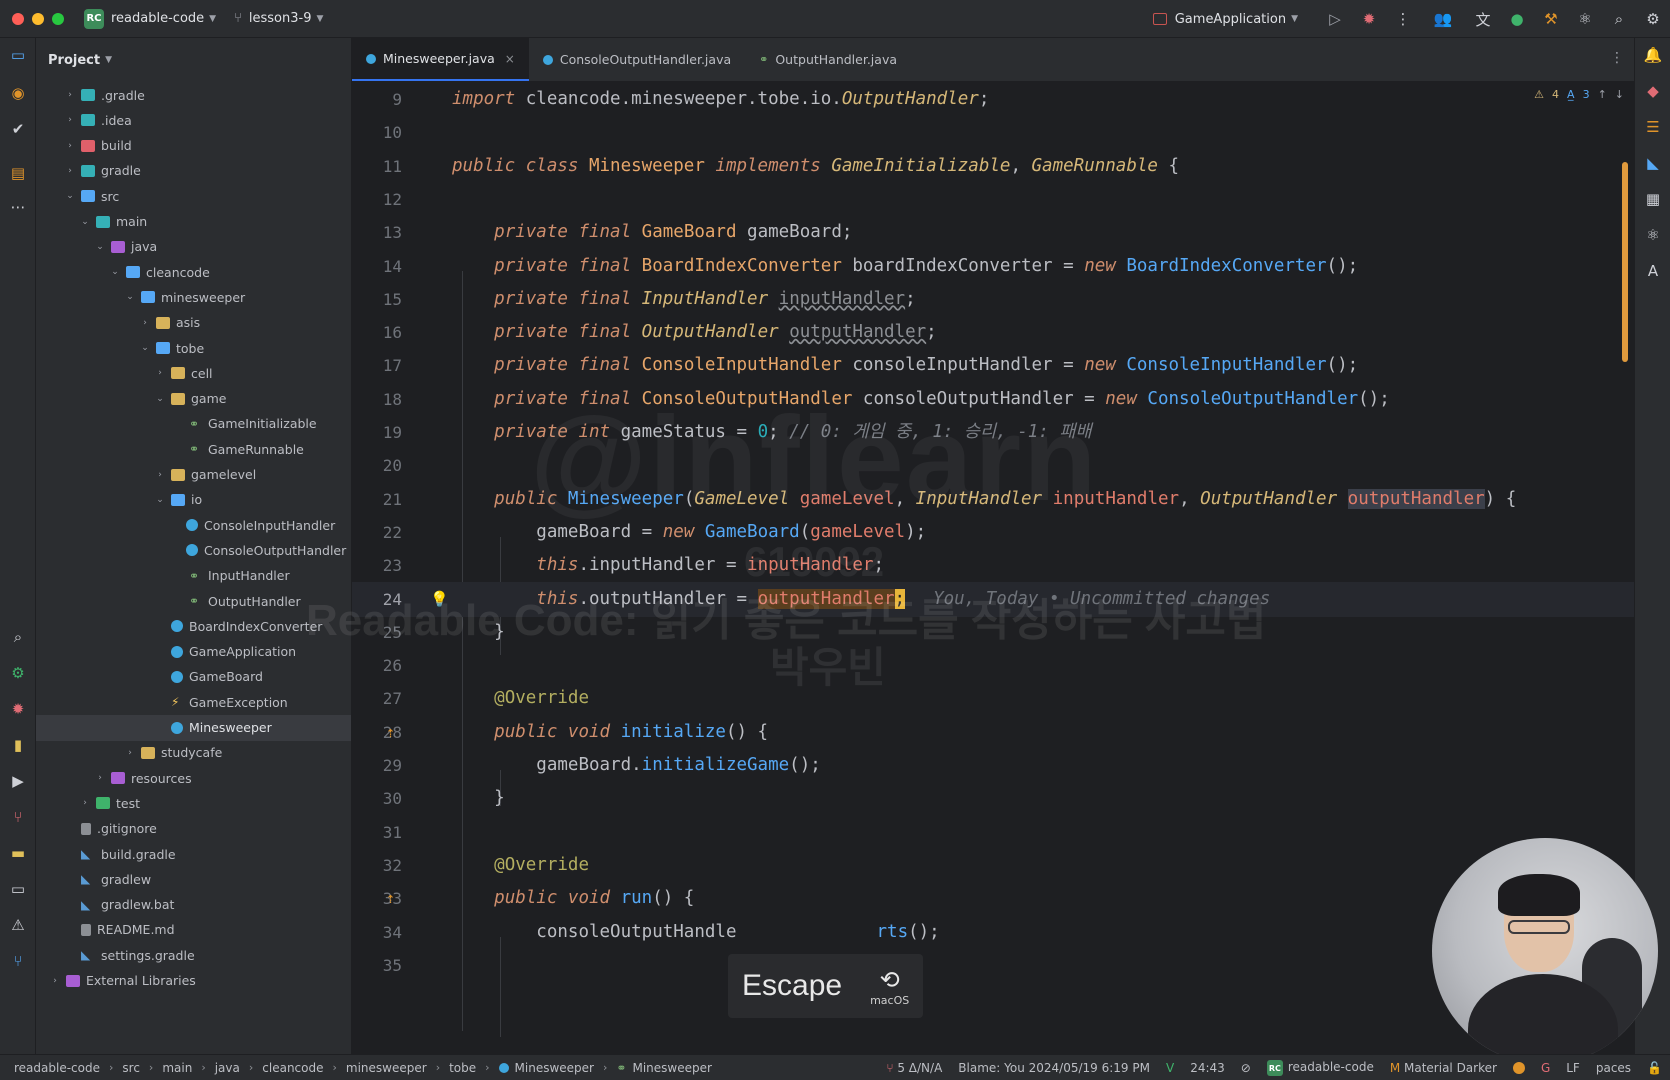 This screenshot has width=1670, height=1080. Describe the element at coordinates (280, 18) in the screenshot. I see `branch-switcher: lesson3-9` at that location.